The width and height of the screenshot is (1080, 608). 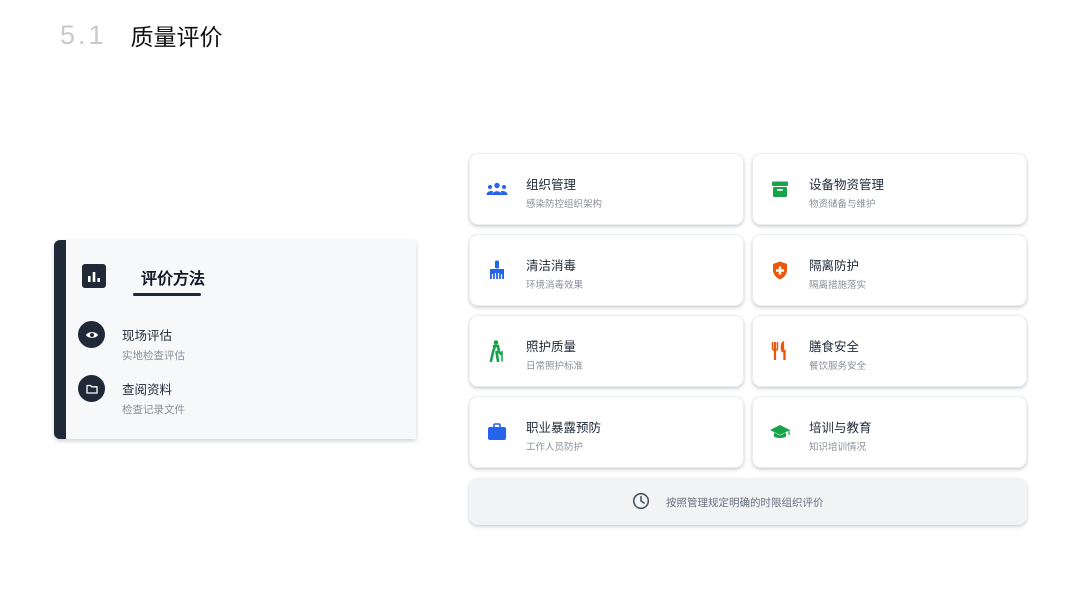 I want to click on section-number: 5.1, so click(x=83, y=34).